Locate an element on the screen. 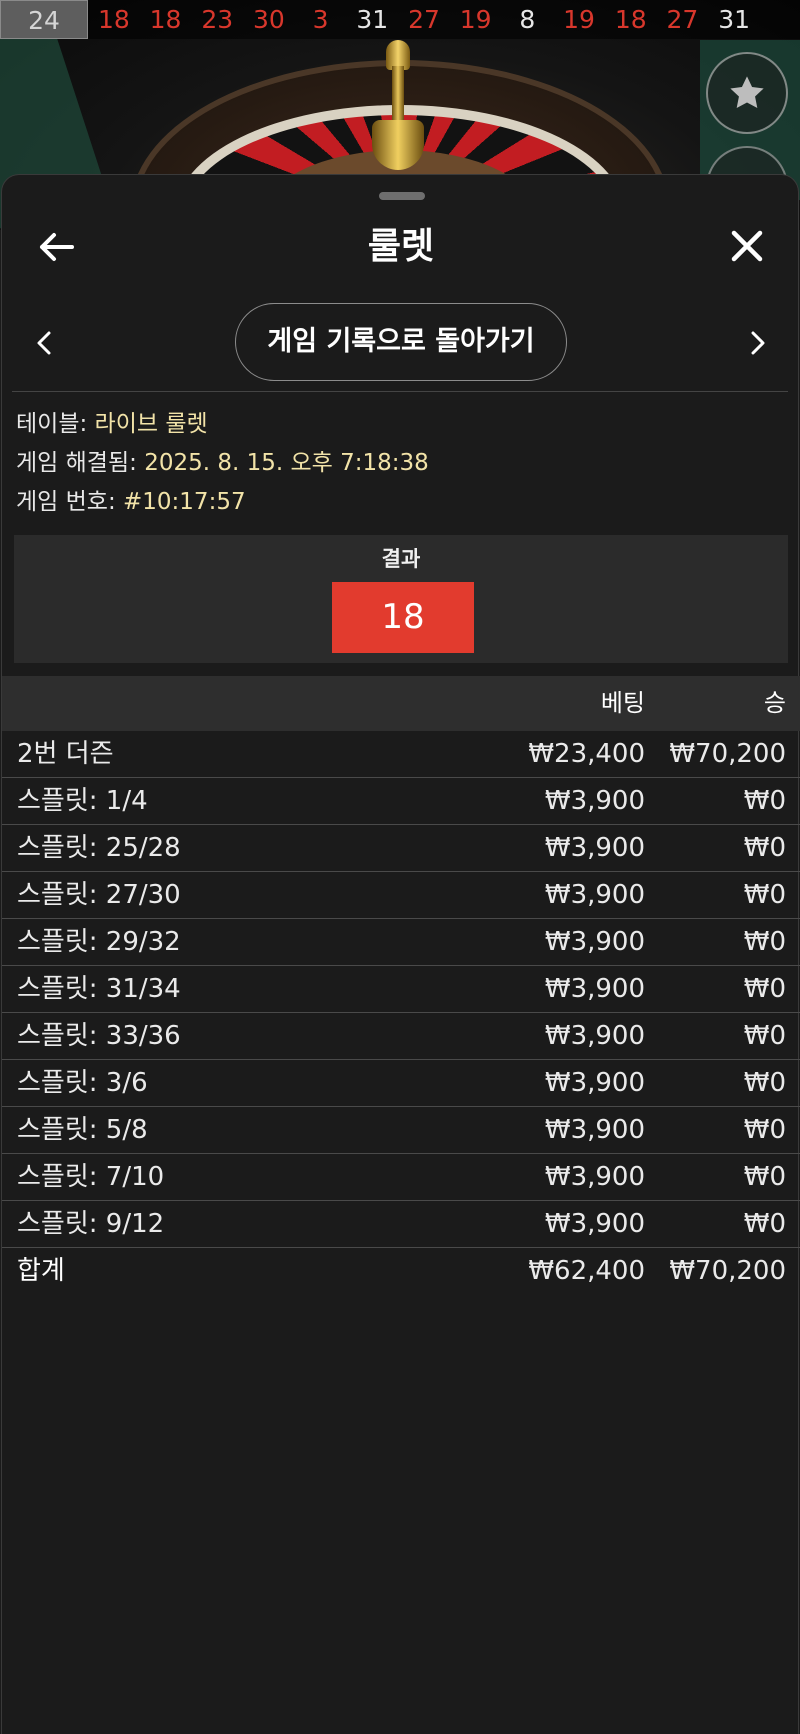 The image size is (800, 1734). sheet-header: 룰렛 is located at coordinates (401, 245).